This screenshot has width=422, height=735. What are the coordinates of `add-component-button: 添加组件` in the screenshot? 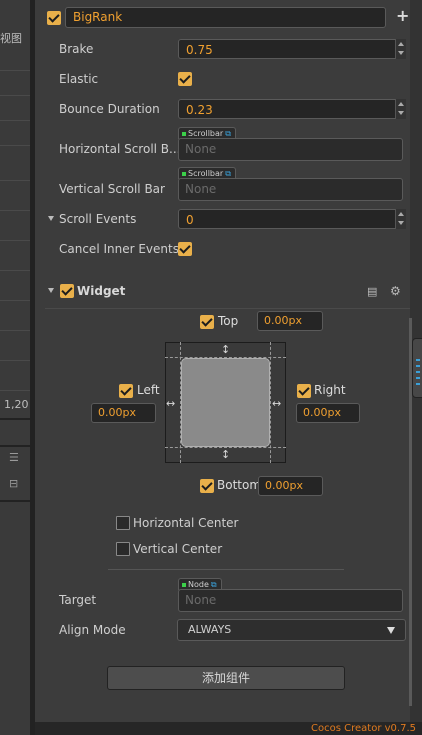 It's located at (226, 678).